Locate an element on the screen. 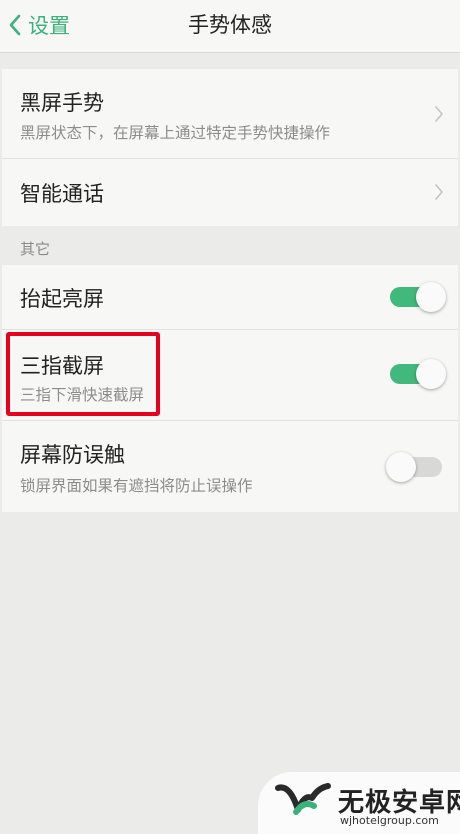  three-finger-screenshot-toggle is located at coordinates (418, 374).